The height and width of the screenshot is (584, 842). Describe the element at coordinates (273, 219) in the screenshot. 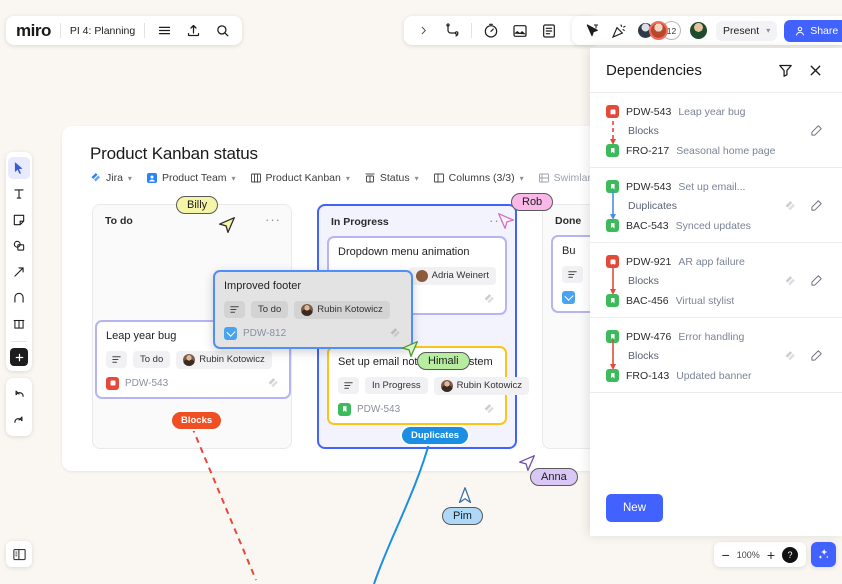

I see `column-menu-icon: ···` at that location.